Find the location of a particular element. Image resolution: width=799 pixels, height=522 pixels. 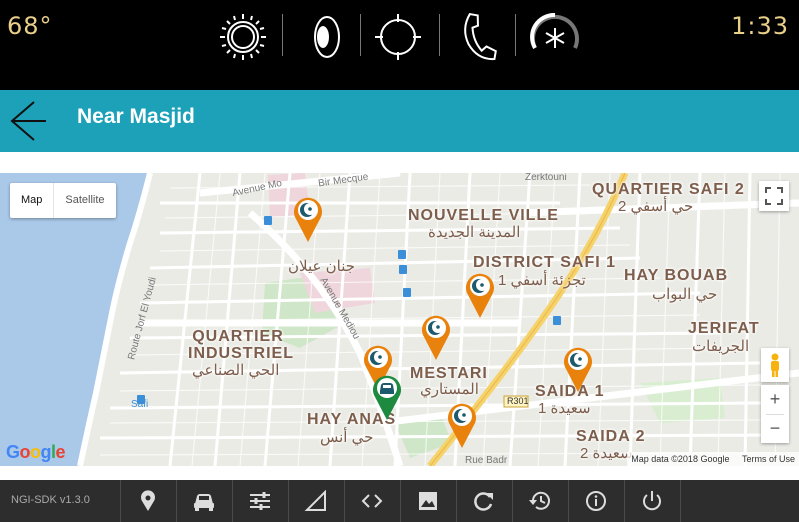

district-label-arabic: حي أنس is located at coordinates (347, 437).